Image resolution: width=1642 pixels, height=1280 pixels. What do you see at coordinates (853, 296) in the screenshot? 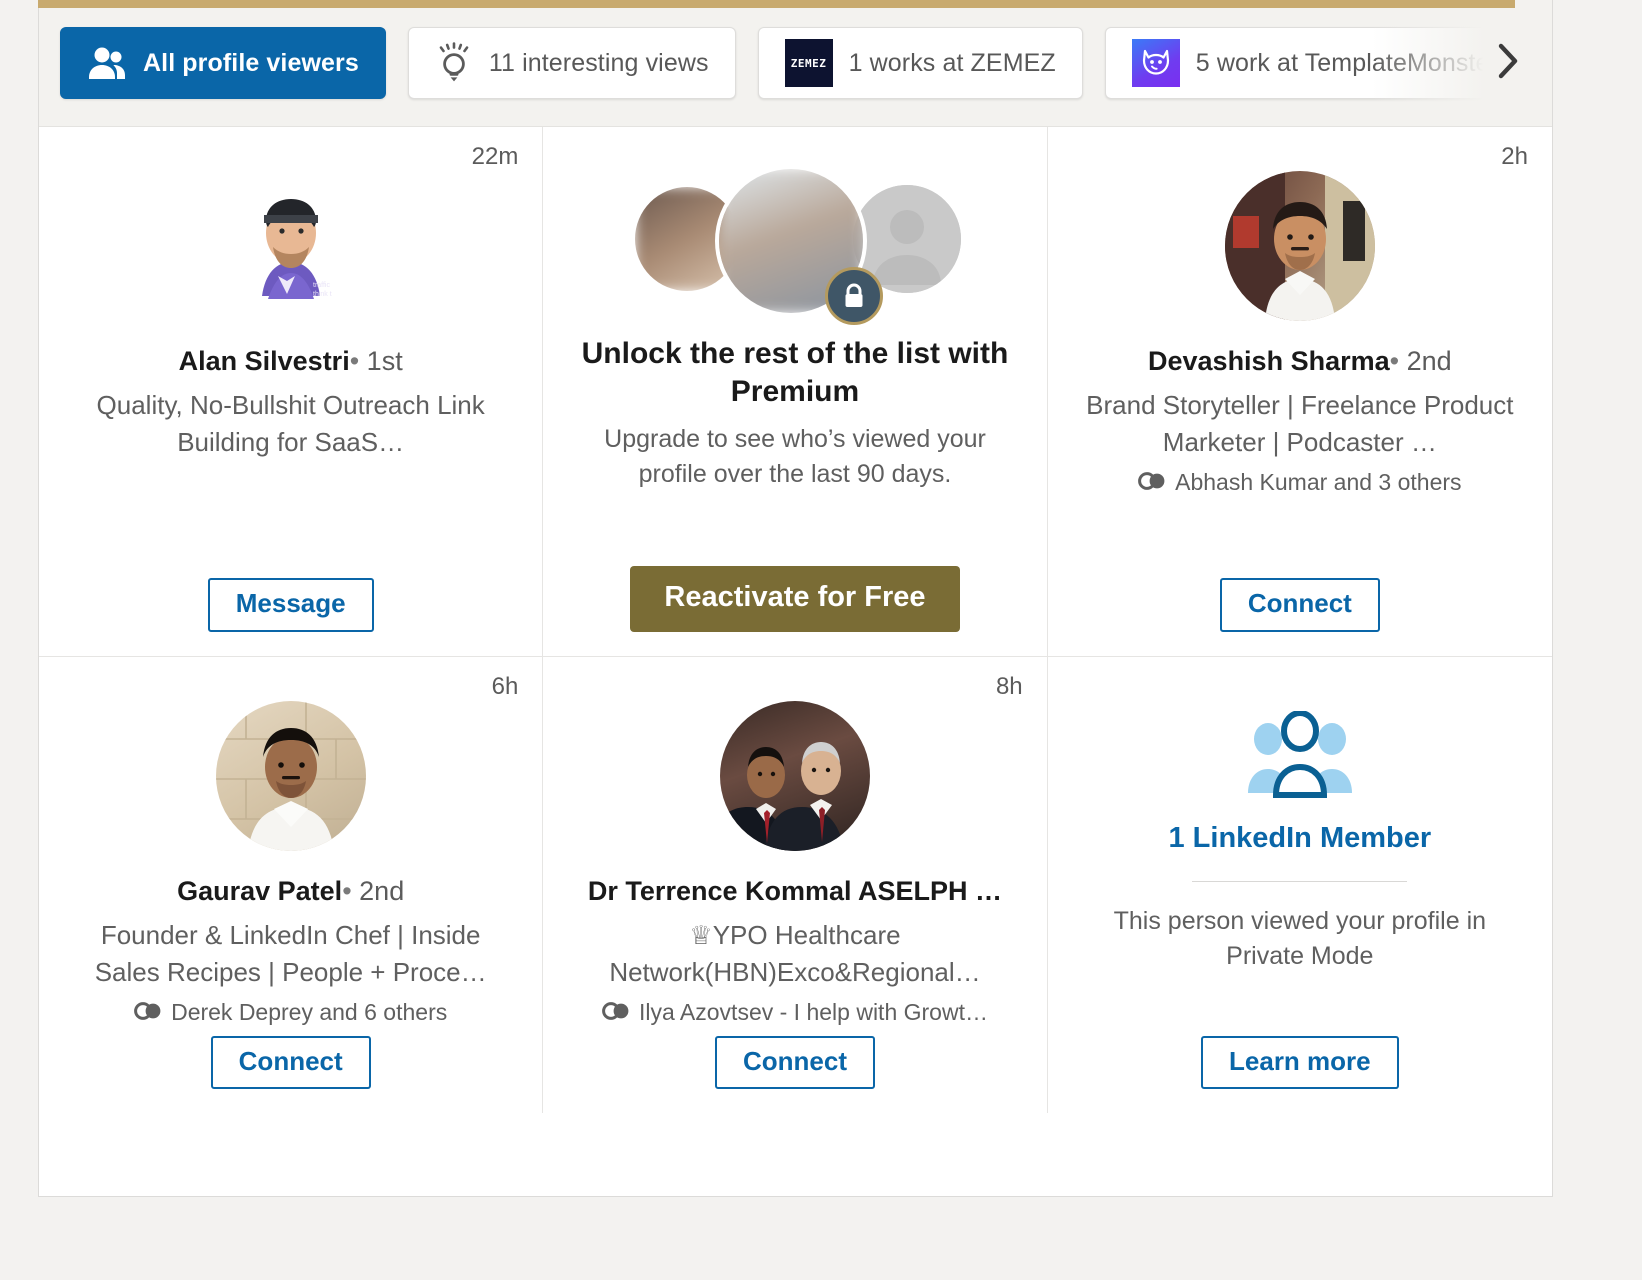
I see `lock-icon` at bounding box center [853, 296].